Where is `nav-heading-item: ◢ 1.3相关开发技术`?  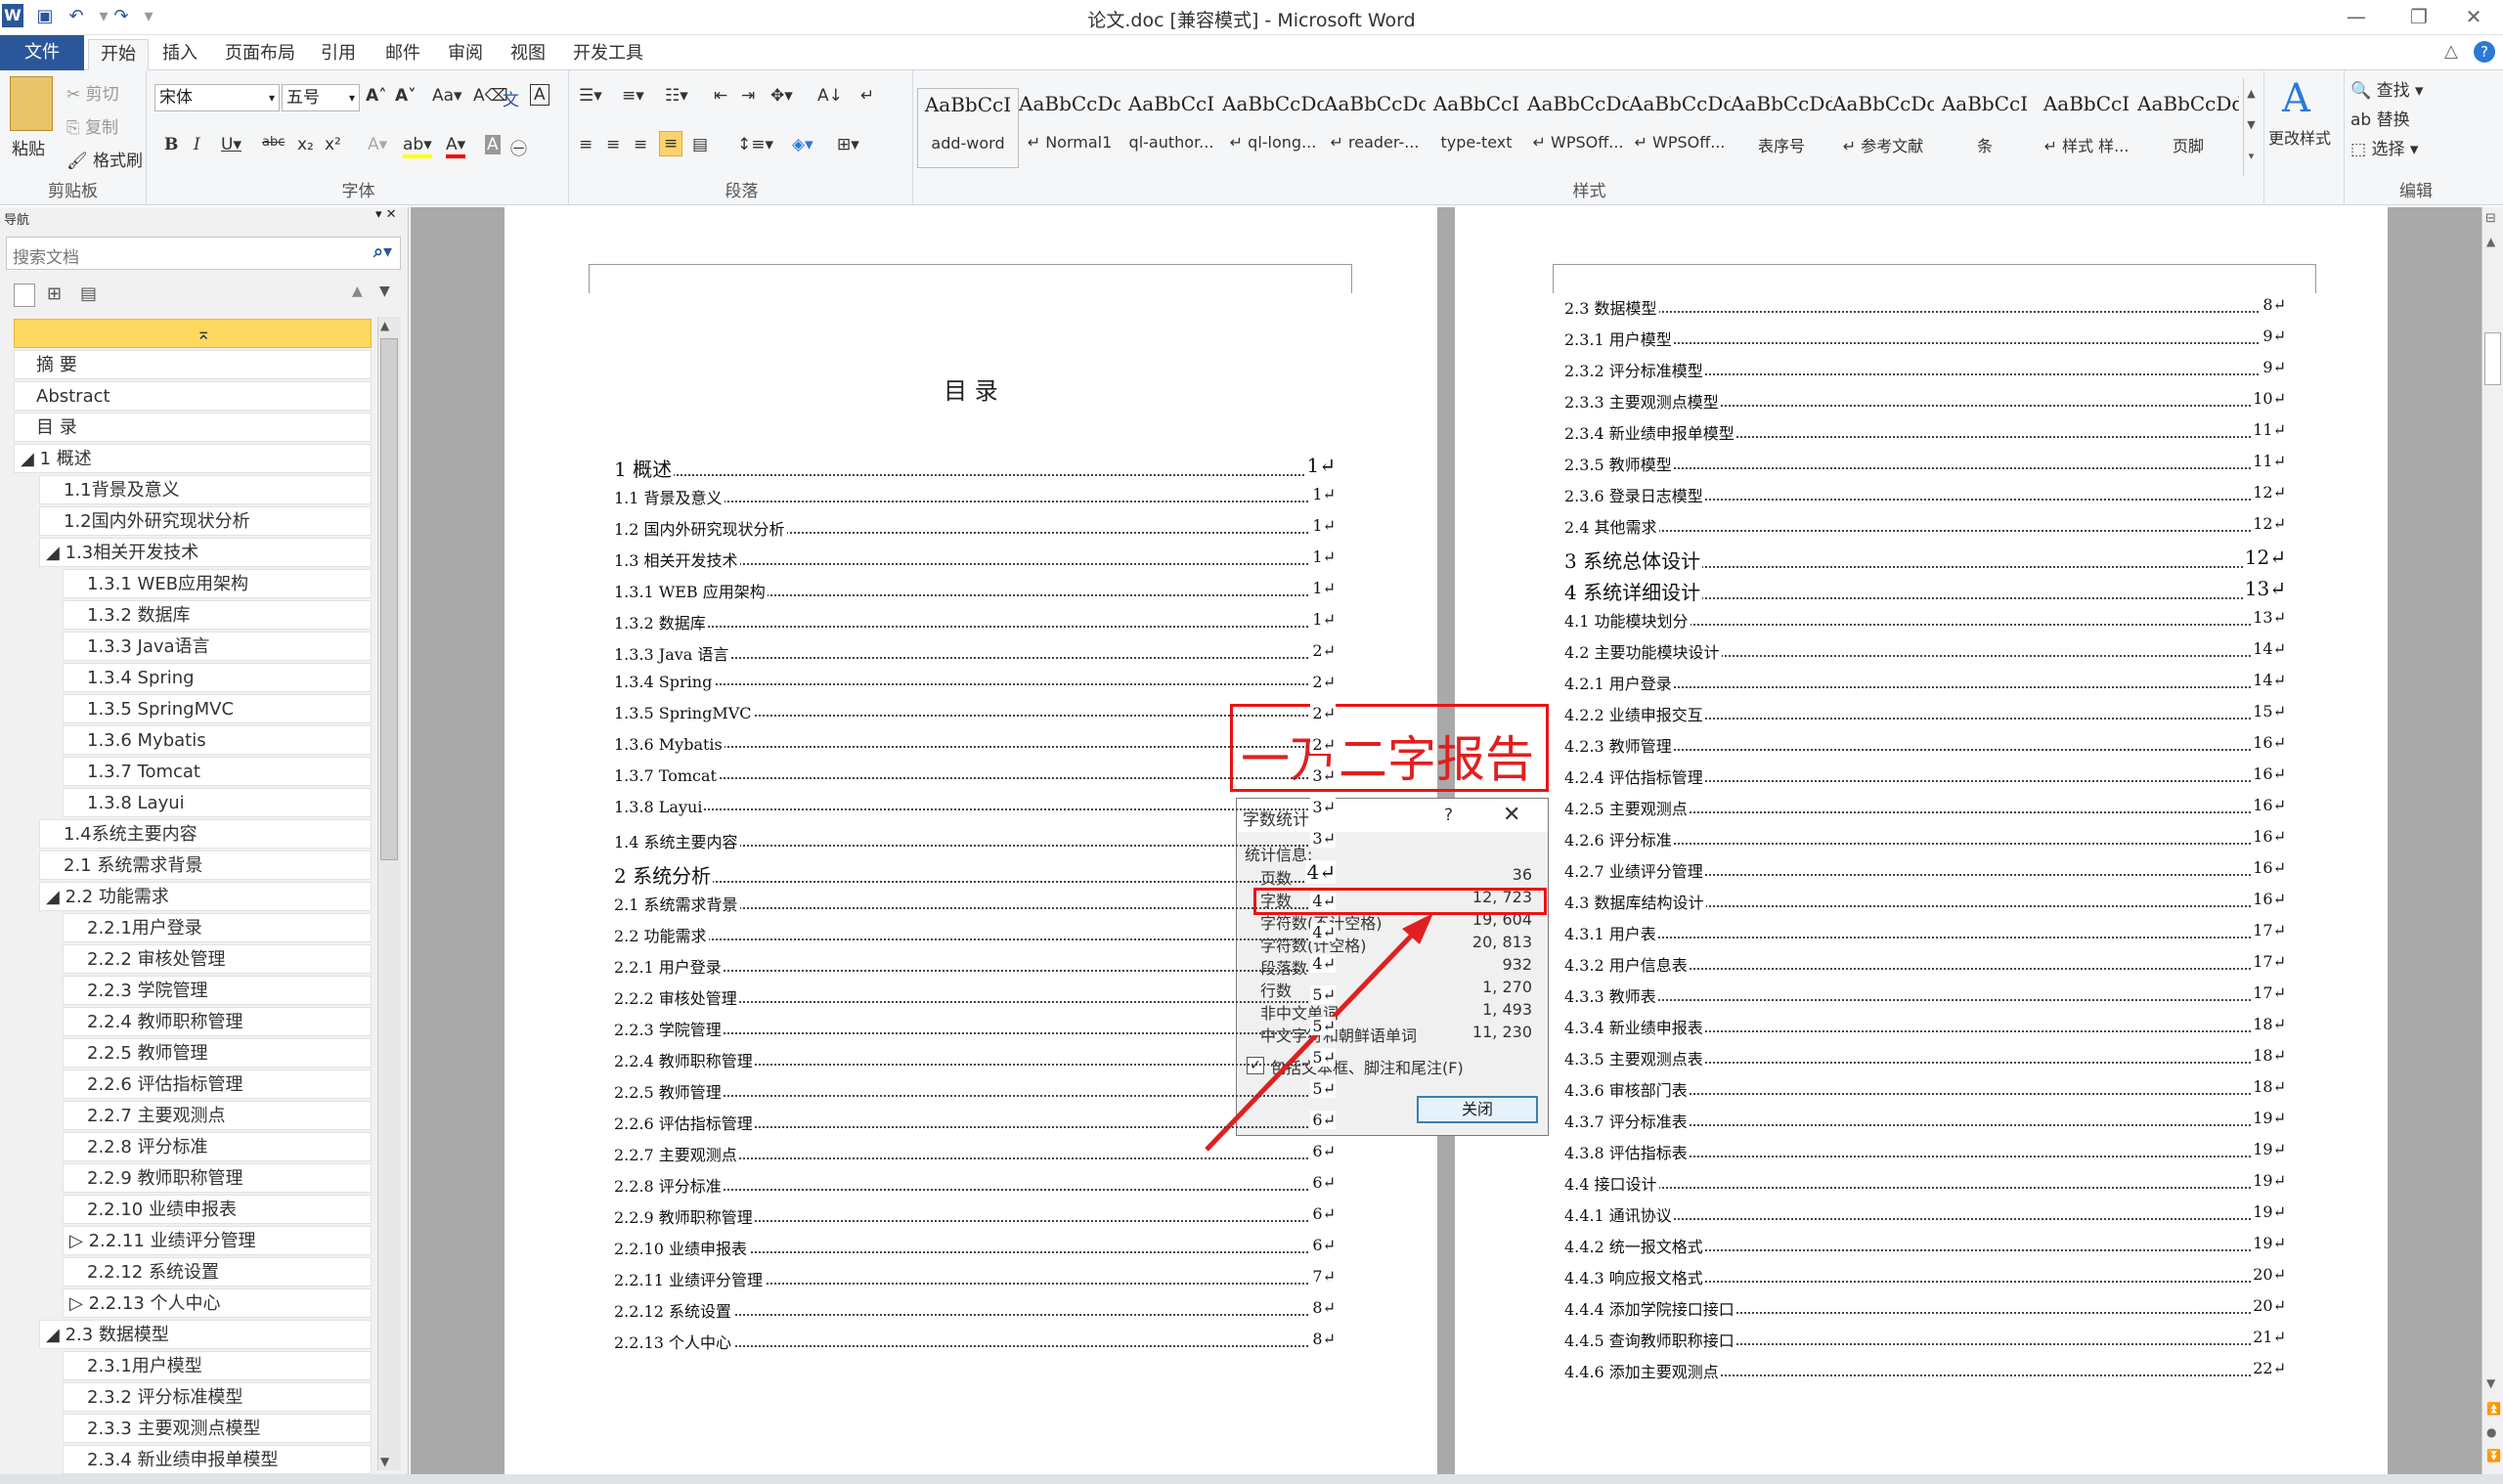 nav-heading-item: ◢ 1.3相关开发技术 is located at coordinates (205, 552).